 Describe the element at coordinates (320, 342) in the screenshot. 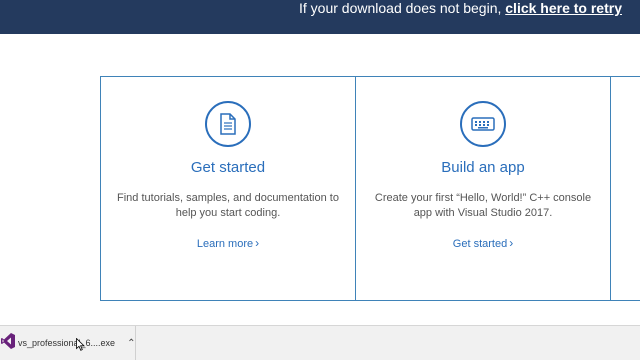

I see `downloads-bar: vs_professional_6....exe ⌃` at that location.